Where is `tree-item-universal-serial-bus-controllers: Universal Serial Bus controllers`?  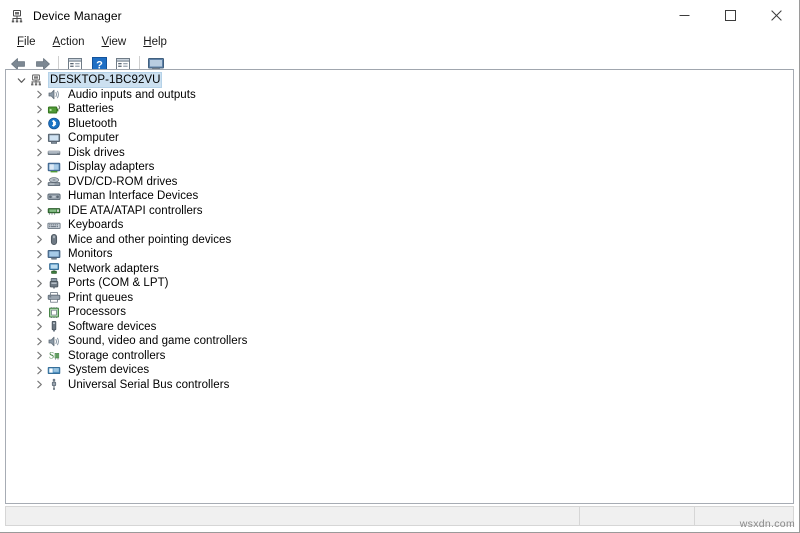 tree-item-universal-serial-bus-controllers: Universal Serial Bus controllers is located at coordinates (403, 385).